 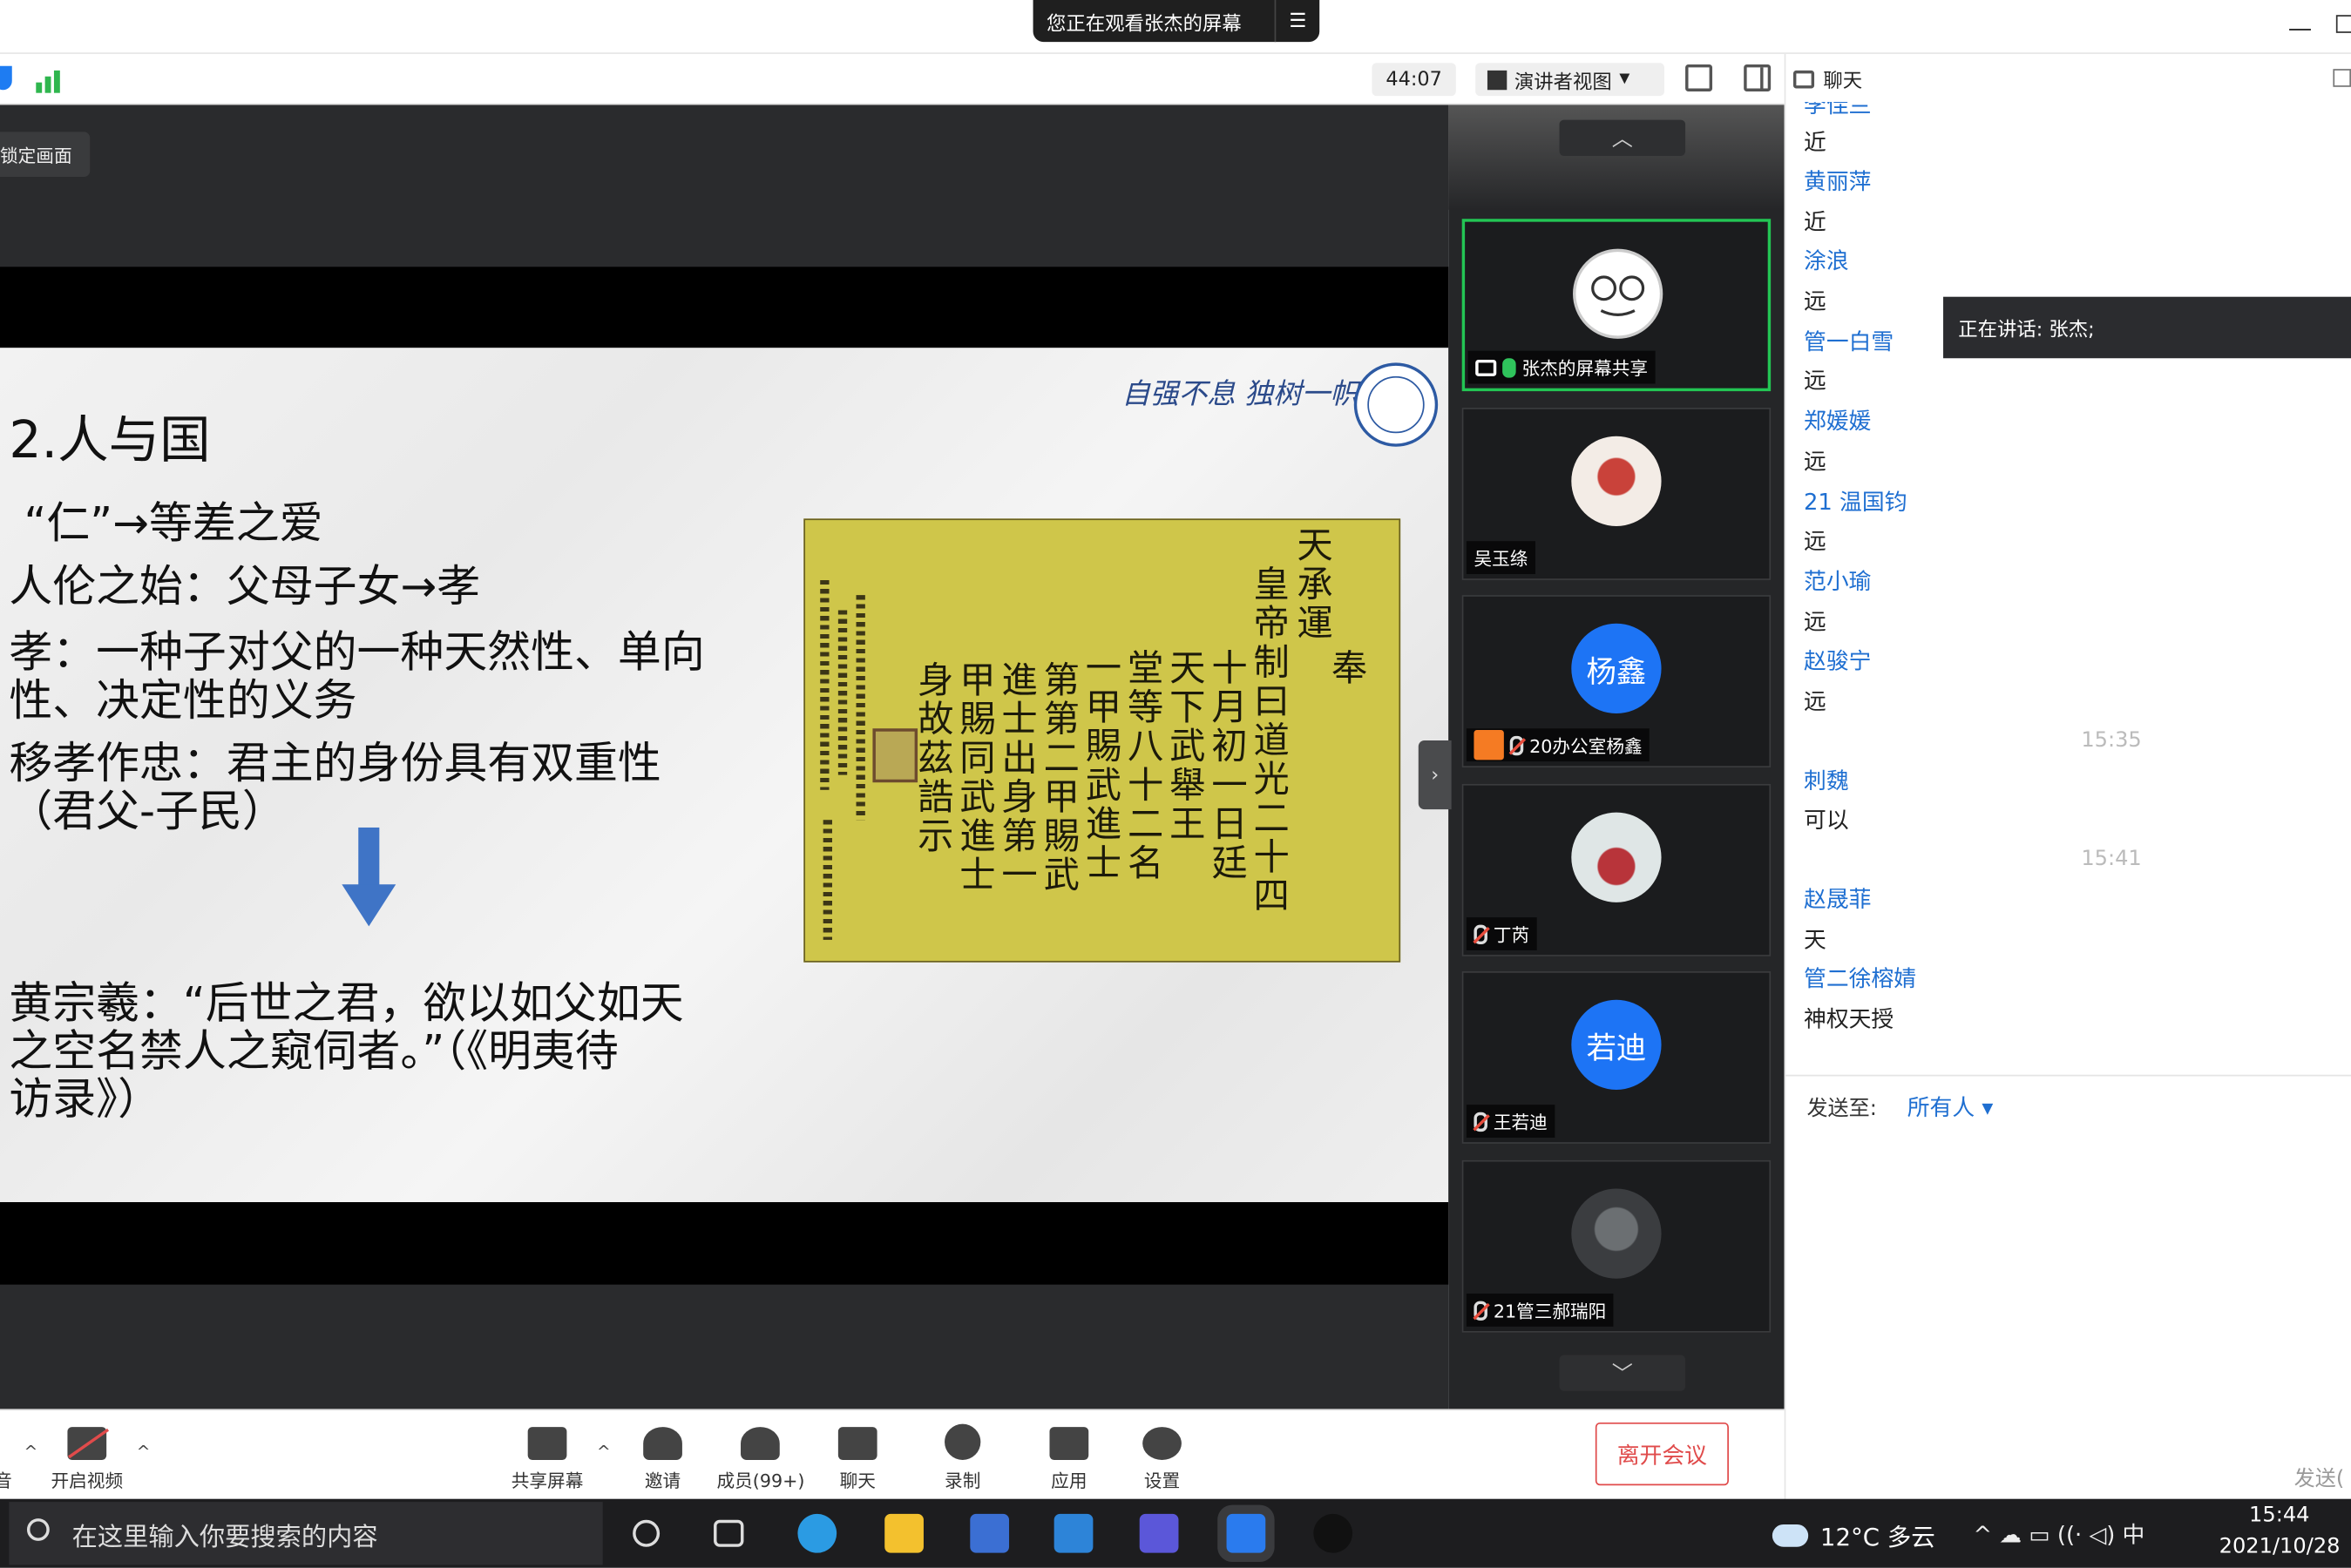 I want to click on decree-column: 進士出身第一, so click(x=1019, y=777).